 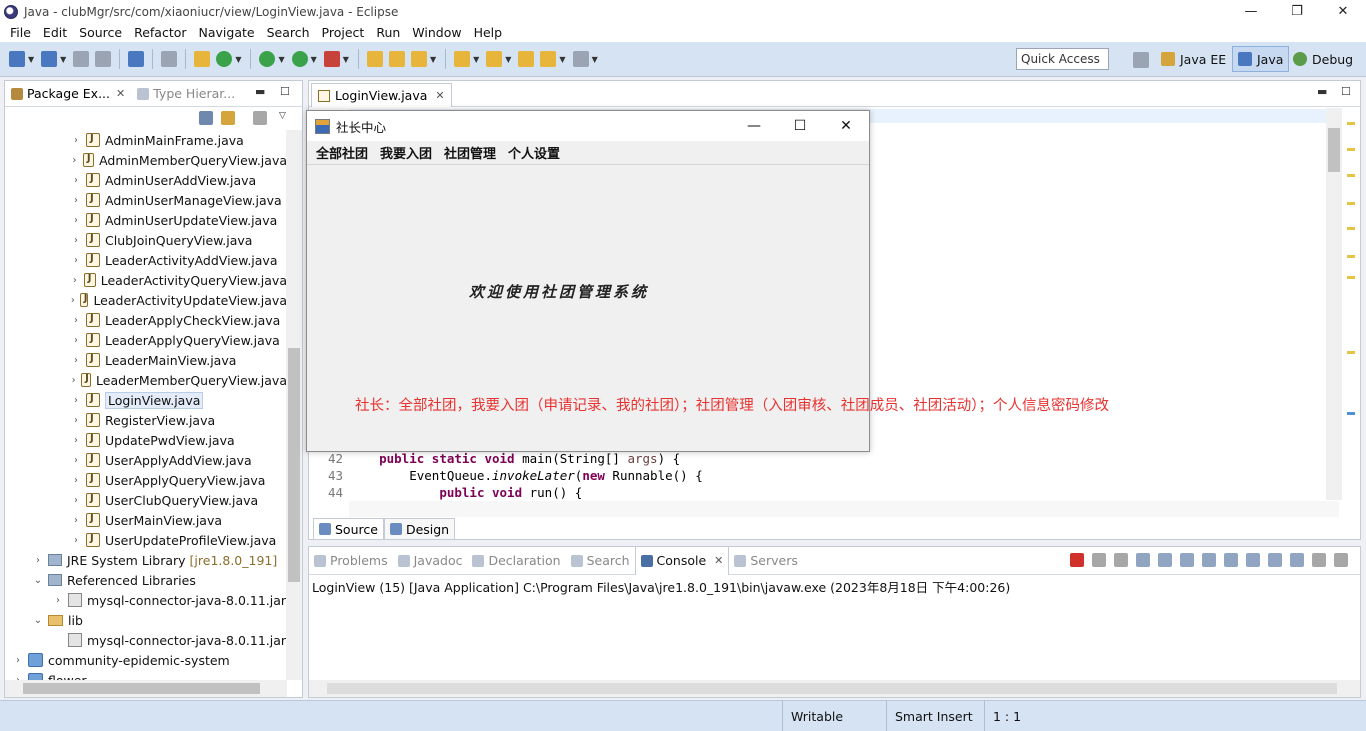 I want to click on menu-personal-settings: 个人设置, so click(x=534, y=152).